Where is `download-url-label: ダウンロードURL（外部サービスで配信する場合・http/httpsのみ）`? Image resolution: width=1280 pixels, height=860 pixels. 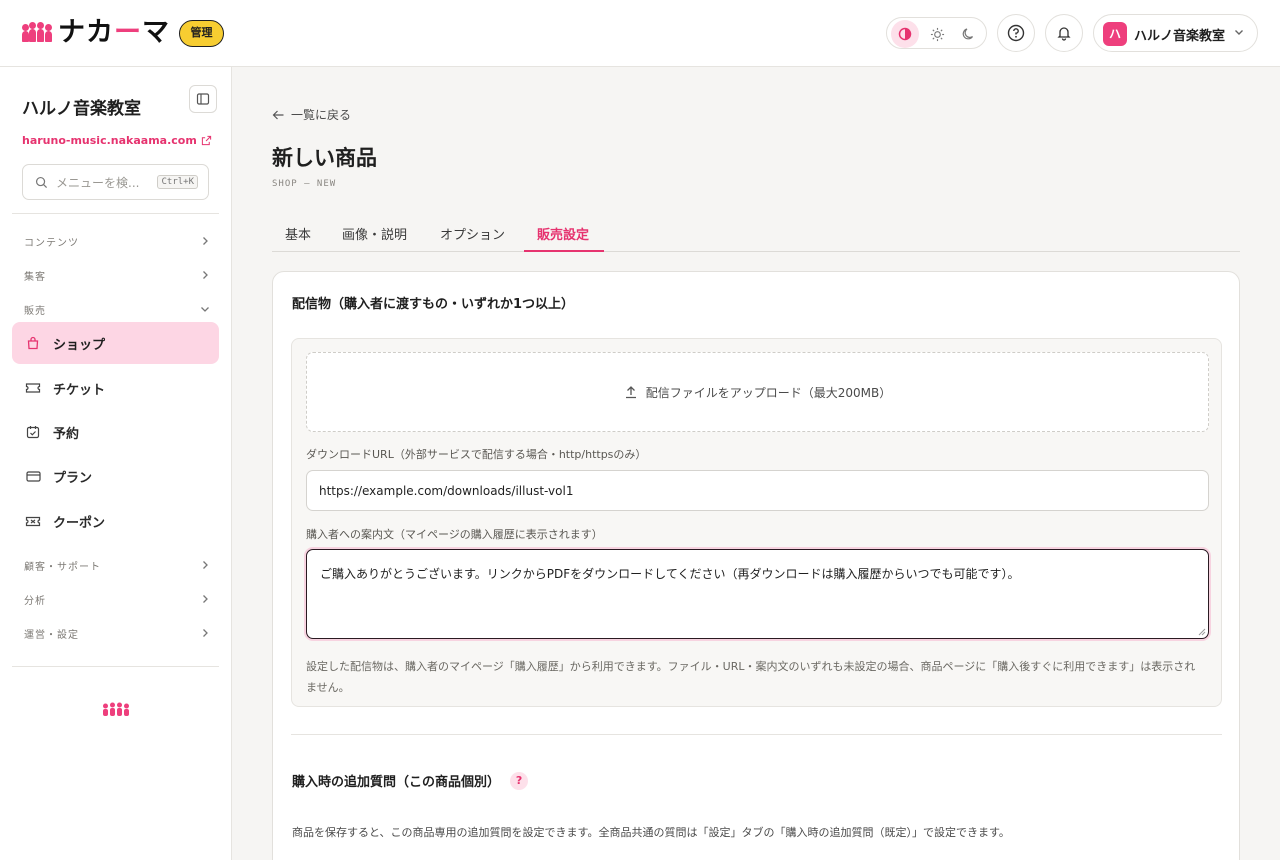 download-url-label: ダウンロードURL（外部サービスで配信する場合・http/httpsのみ） is located at coordinates (476, 454).